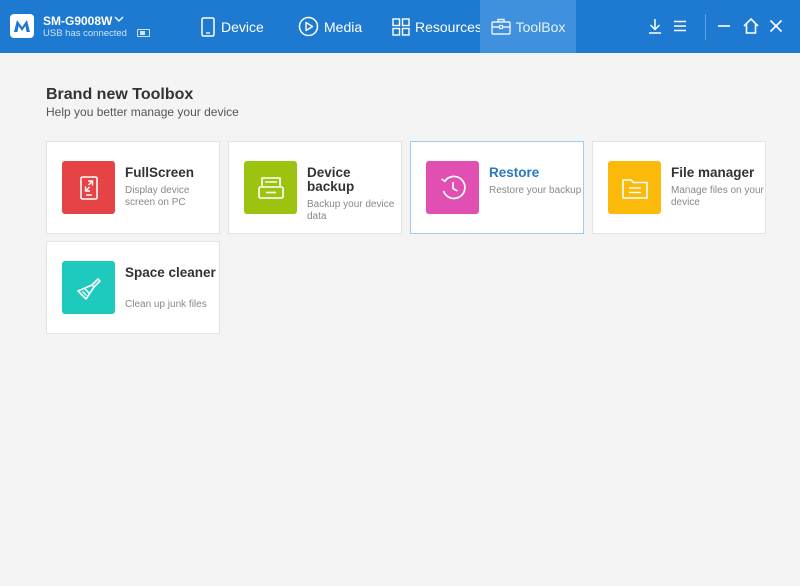  I want to click on download-icon, so click(655, 26).